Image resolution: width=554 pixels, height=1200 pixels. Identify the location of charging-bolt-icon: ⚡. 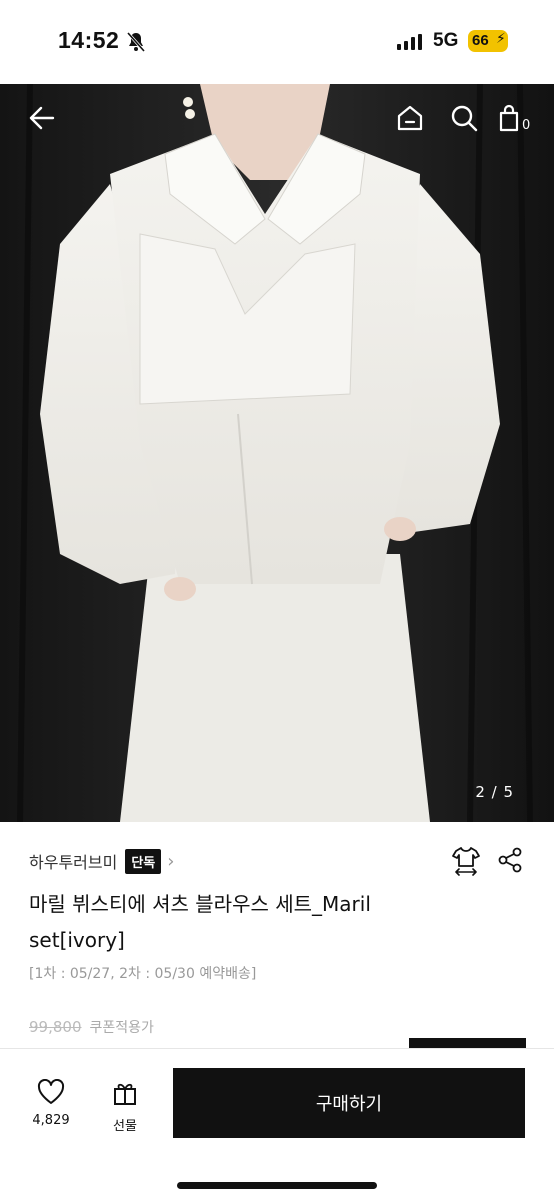
(501, 39).